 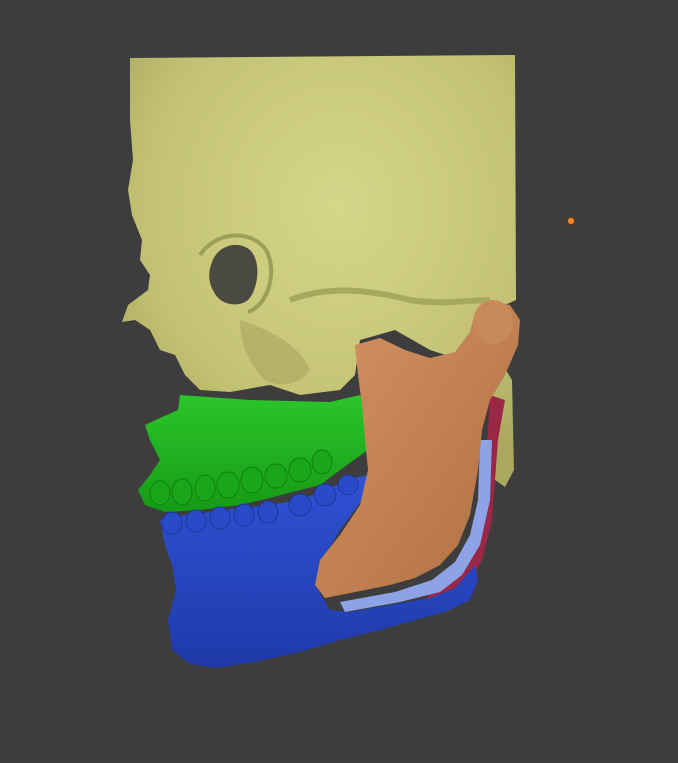 What do you see at coordinates (493, 322) in the screenshot?
I see `condyle` at bounding box center [493, 322].